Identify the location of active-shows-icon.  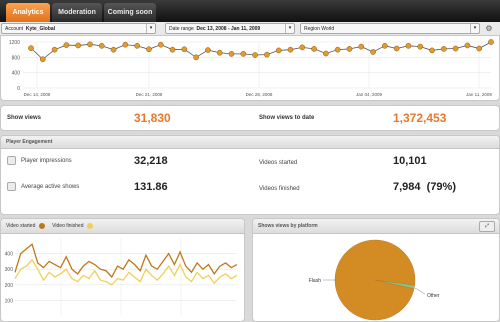
(11, 186).